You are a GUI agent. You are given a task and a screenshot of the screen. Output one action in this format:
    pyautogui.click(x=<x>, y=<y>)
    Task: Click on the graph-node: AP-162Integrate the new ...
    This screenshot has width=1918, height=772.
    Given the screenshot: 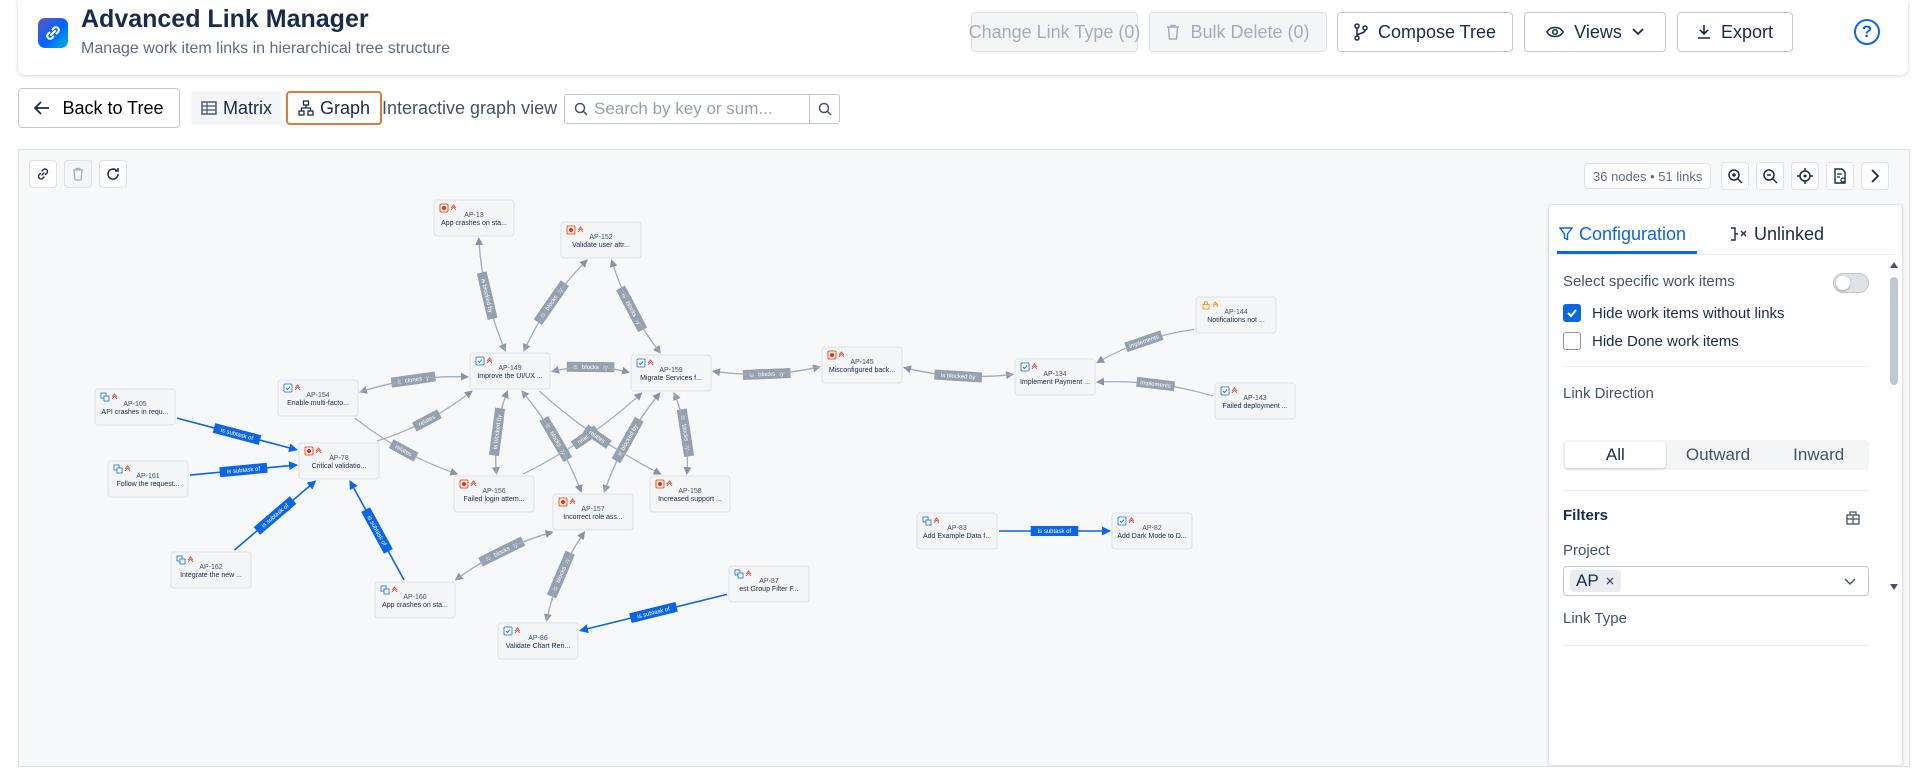 What is the action you would take?
    pyautogui.click(x=211, y=570)
    